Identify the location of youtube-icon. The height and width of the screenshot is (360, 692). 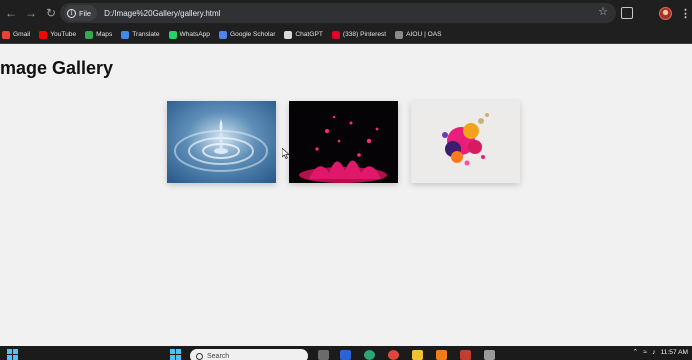
(43, 34).